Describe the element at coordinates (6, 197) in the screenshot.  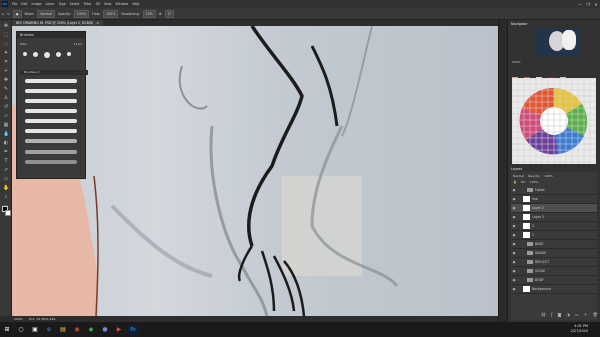
I see `zoom-tool-icon: ⌕` at that location.